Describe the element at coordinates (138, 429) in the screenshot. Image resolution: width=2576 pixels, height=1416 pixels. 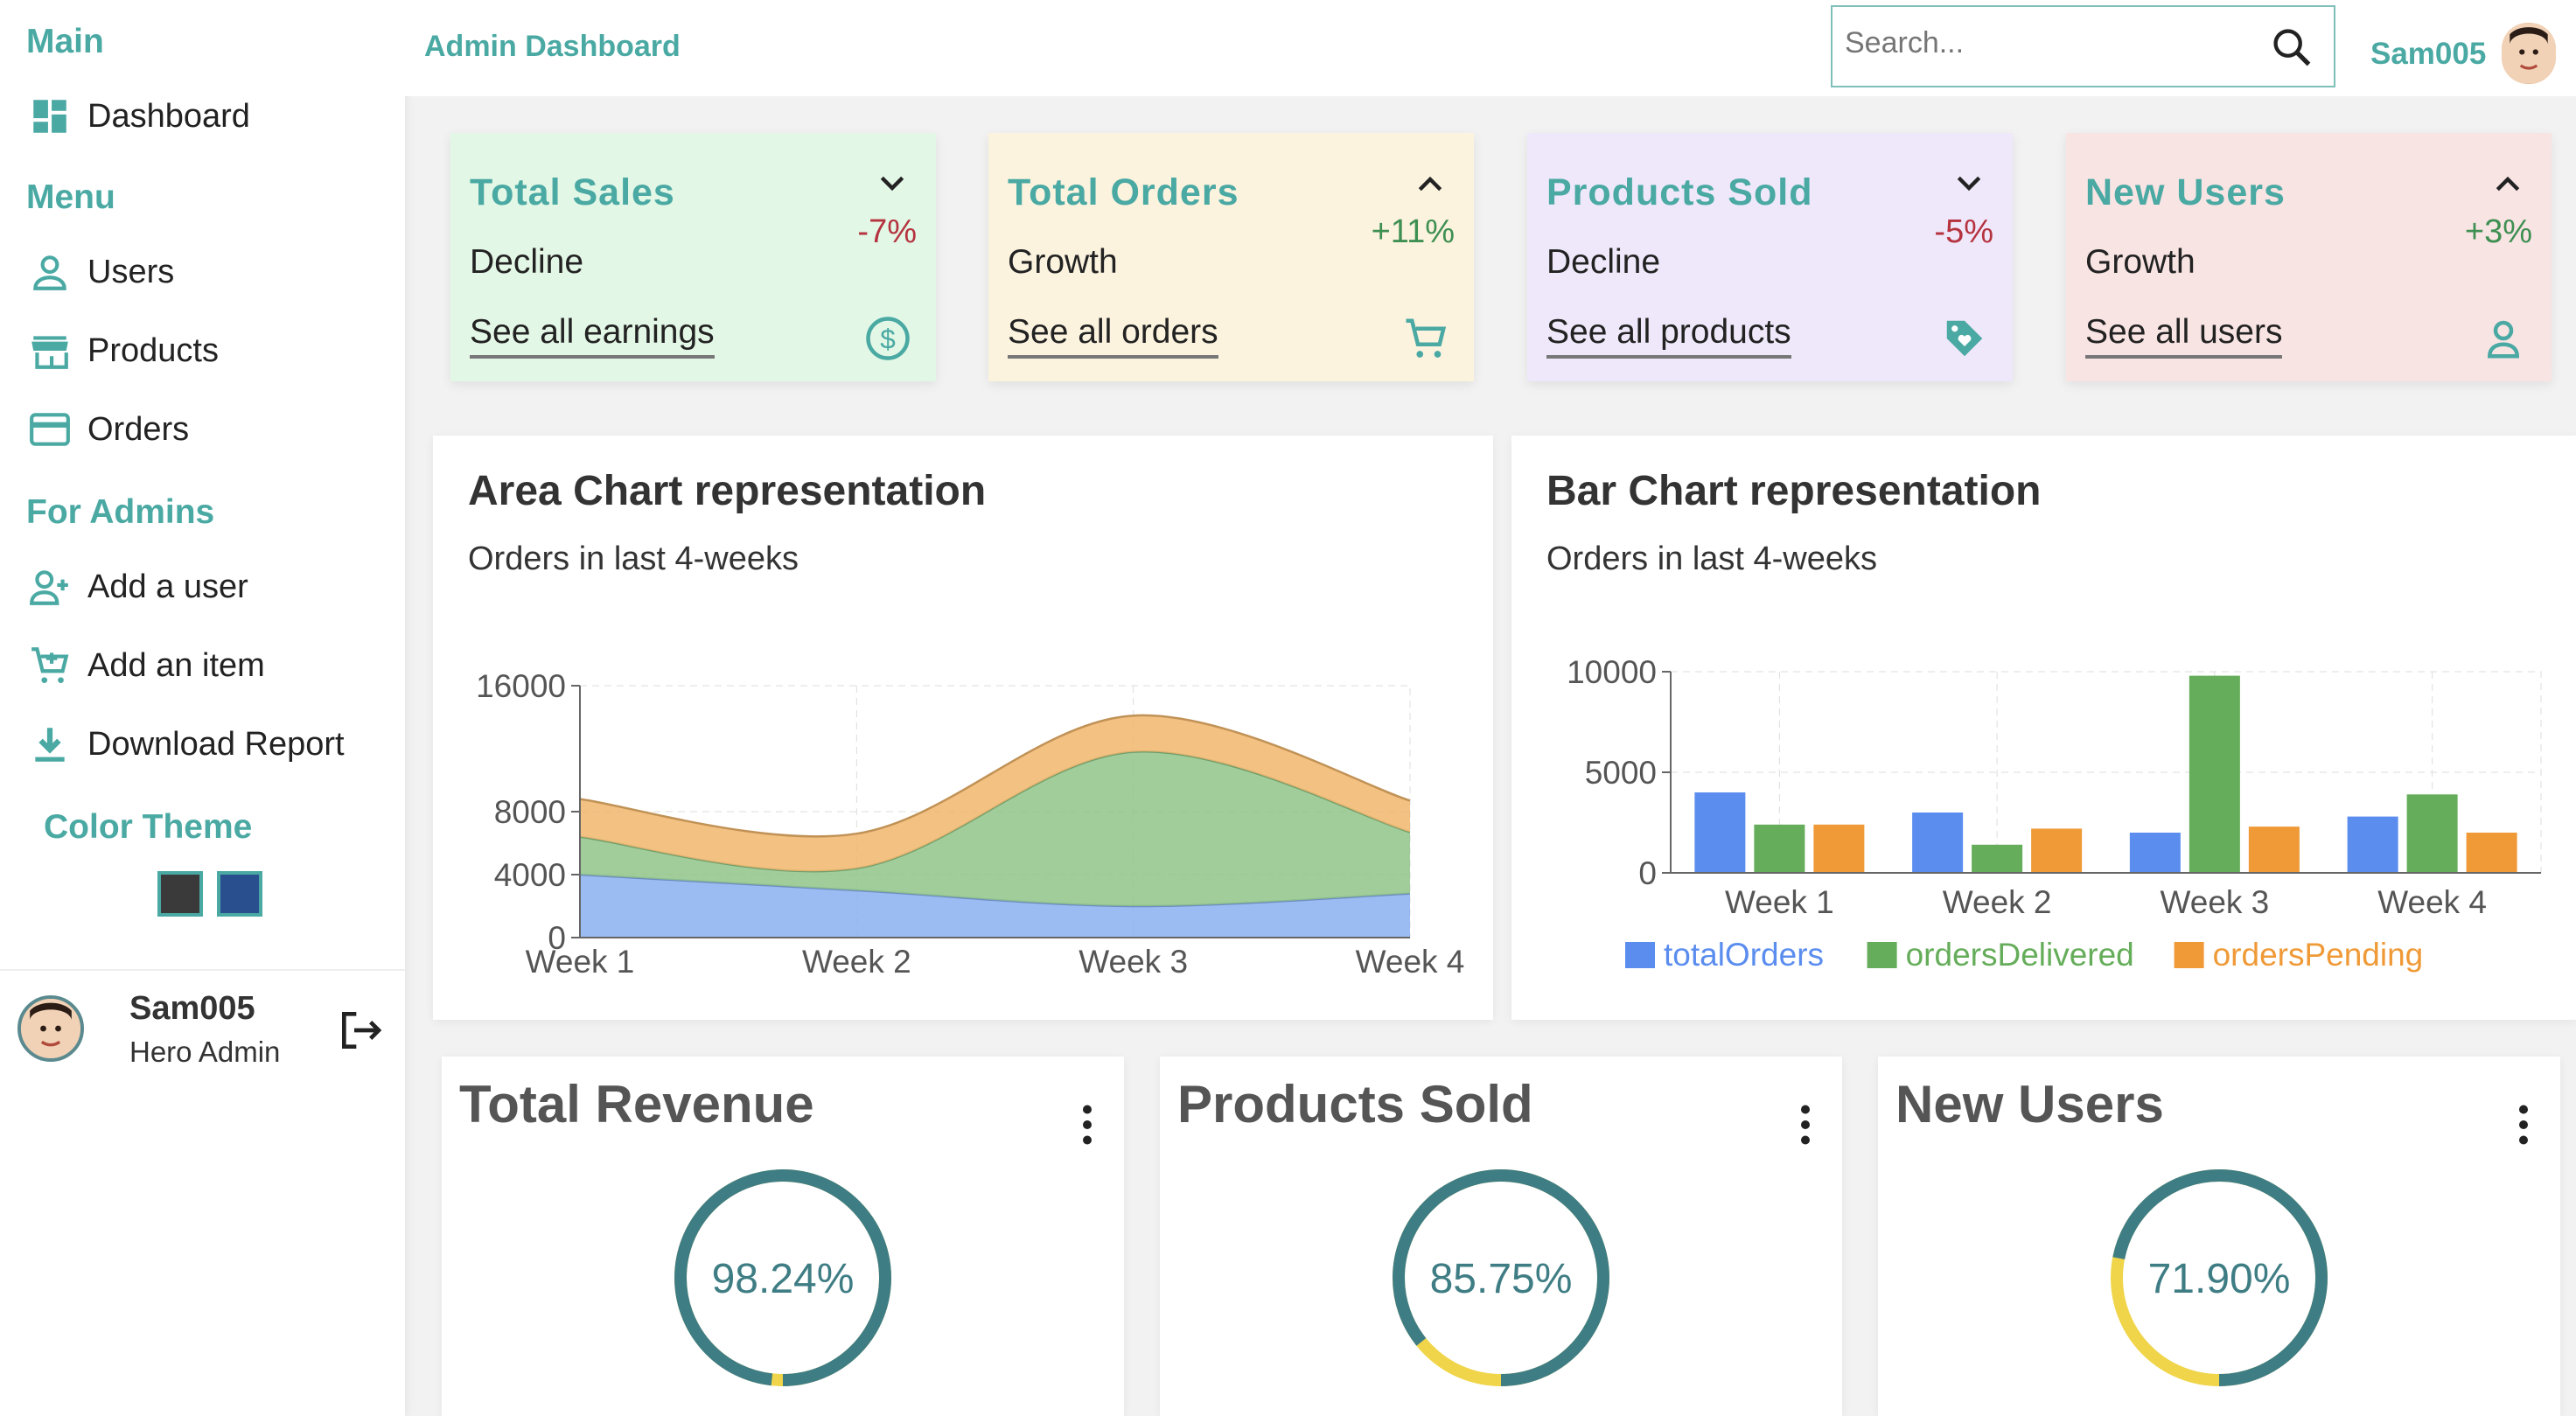
I see `sidebar-item-label: Orders` at that location.